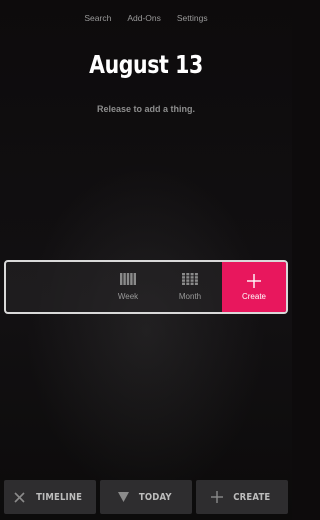 The height and width of the screenshot is (520, 320). Describe the element at coordinates (192, 18) in the screenshot. I see `nav-settings: Settings` at that location.